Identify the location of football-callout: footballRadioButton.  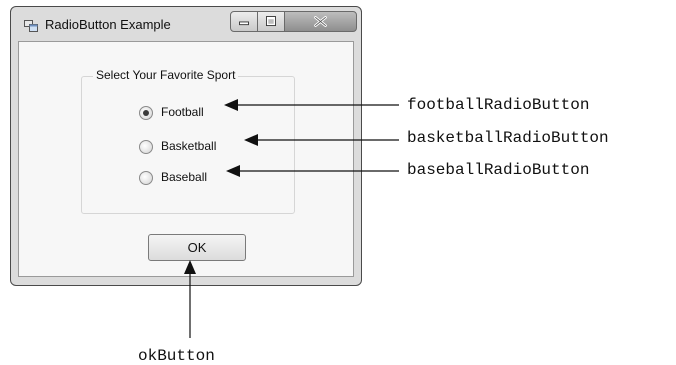
(498, 105).